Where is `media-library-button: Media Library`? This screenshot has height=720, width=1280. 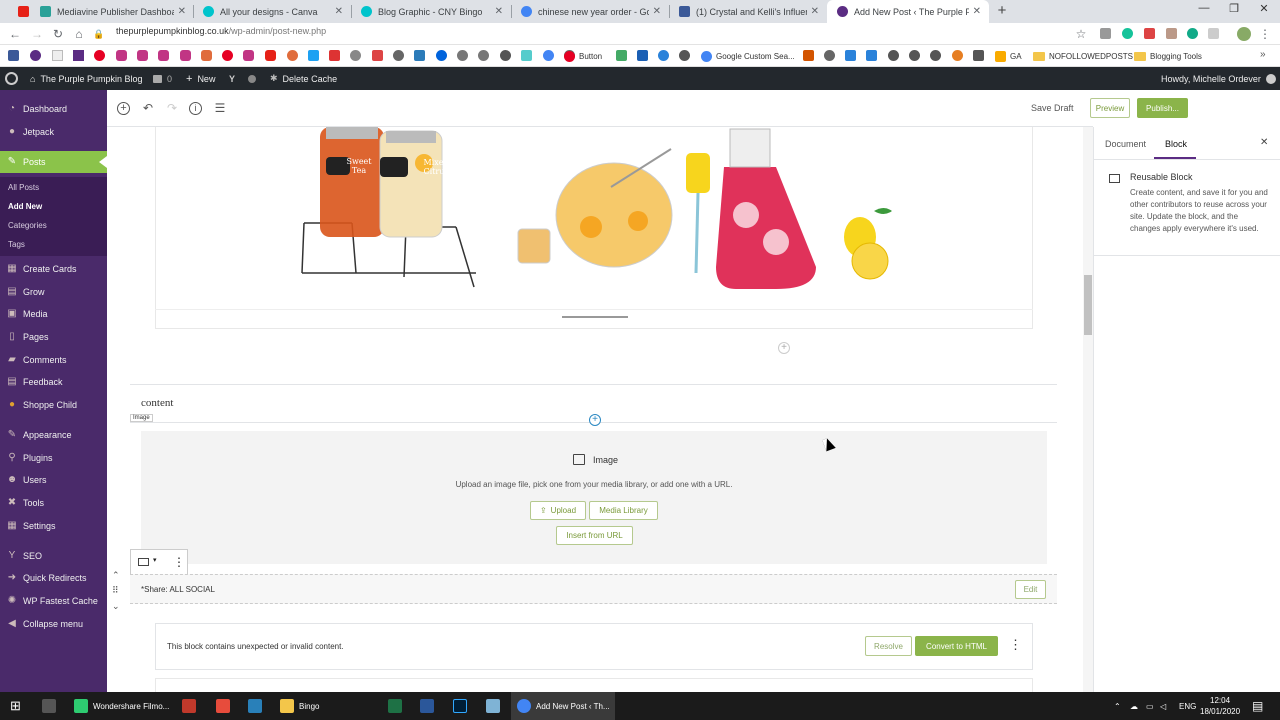
media-library-button: Media Library is located at coordinates (623, 510).